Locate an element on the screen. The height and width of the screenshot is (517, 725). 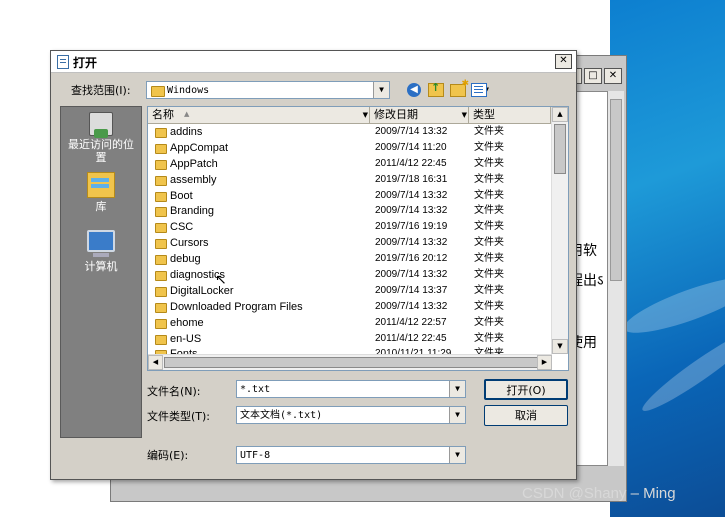
cancel-button: 取消 is located at coordinates (526, 415).